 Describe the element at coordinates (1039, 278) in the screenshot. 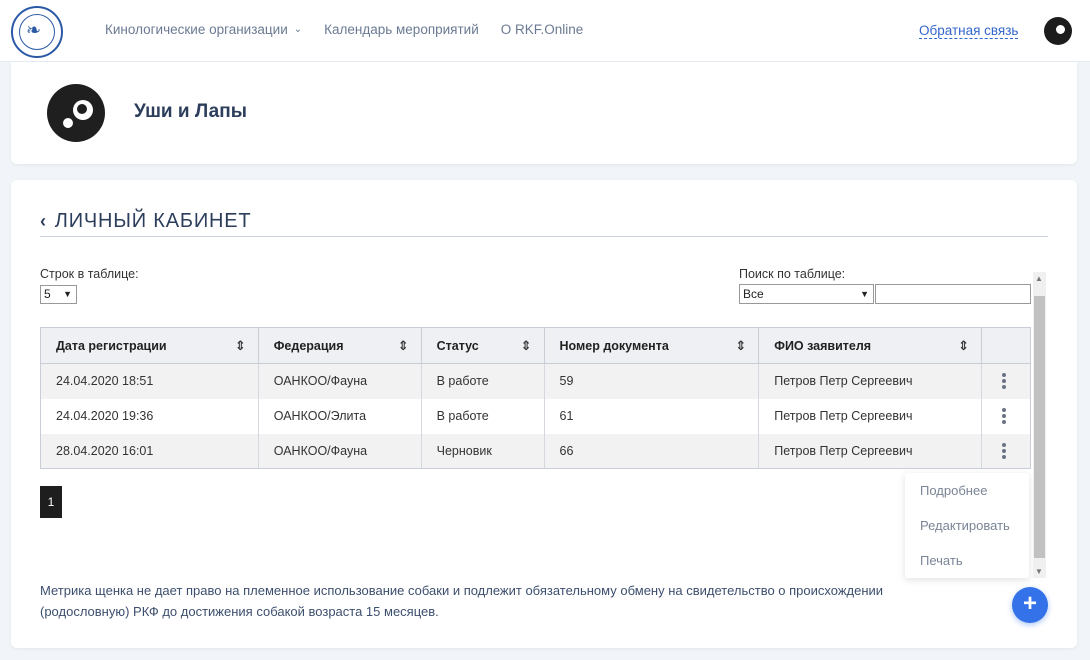

I see `scroll-up-arrow-icon: ▲` at that location.